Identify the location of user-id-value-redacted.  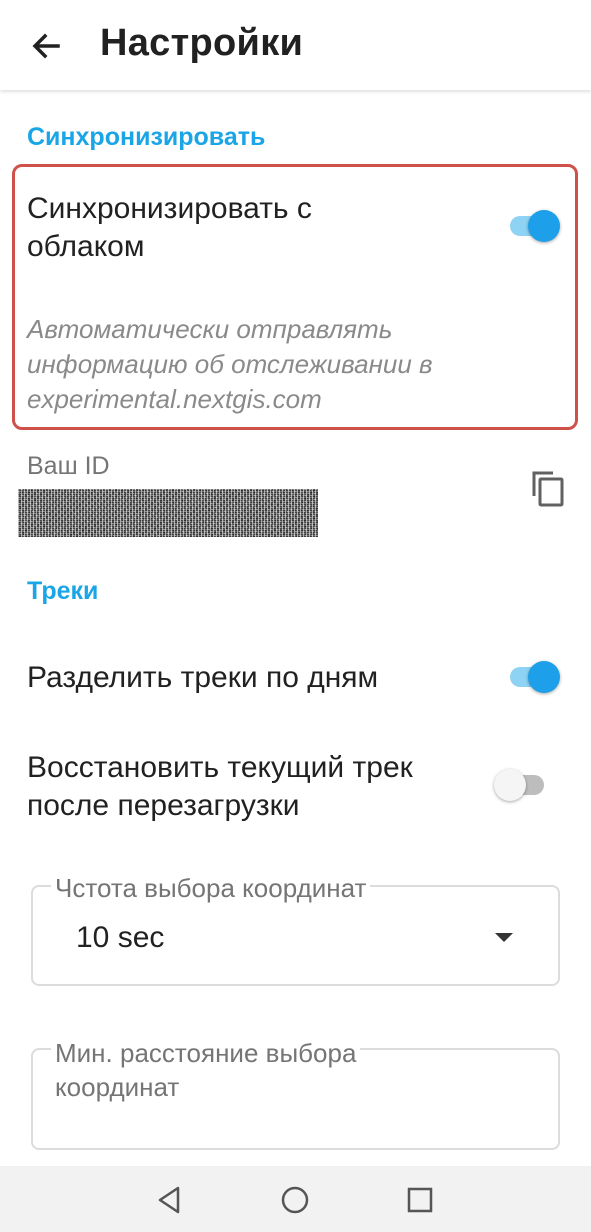
(168, 513).